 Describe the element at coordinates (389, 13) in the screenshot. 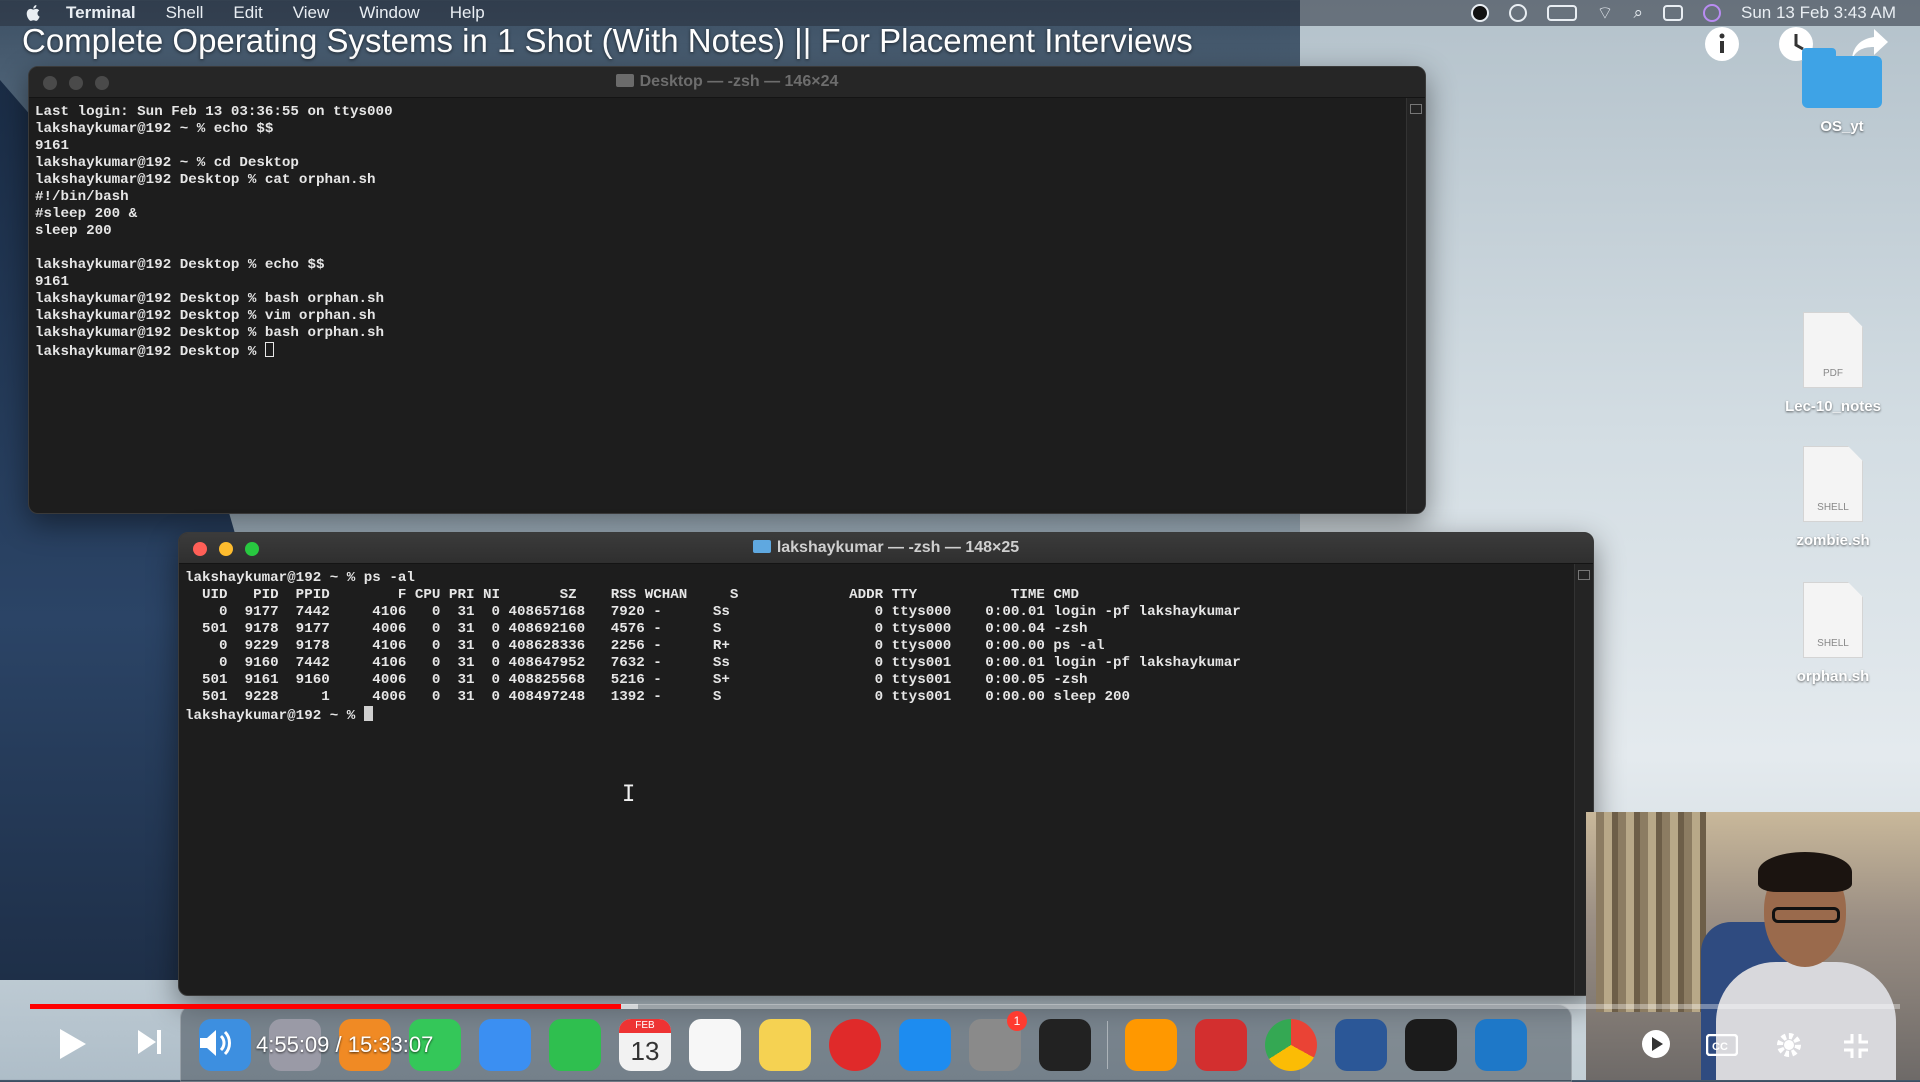

I see `menu-window: Window` at that location.